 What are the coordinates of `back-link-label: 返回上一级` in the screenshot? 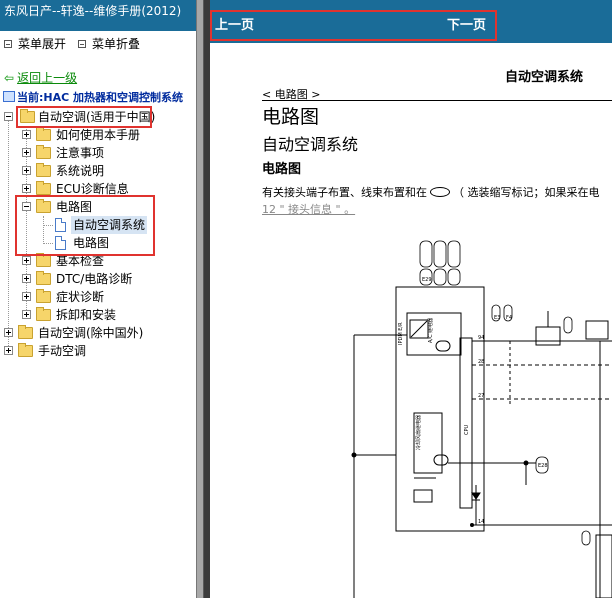 It's located at (47, 78).